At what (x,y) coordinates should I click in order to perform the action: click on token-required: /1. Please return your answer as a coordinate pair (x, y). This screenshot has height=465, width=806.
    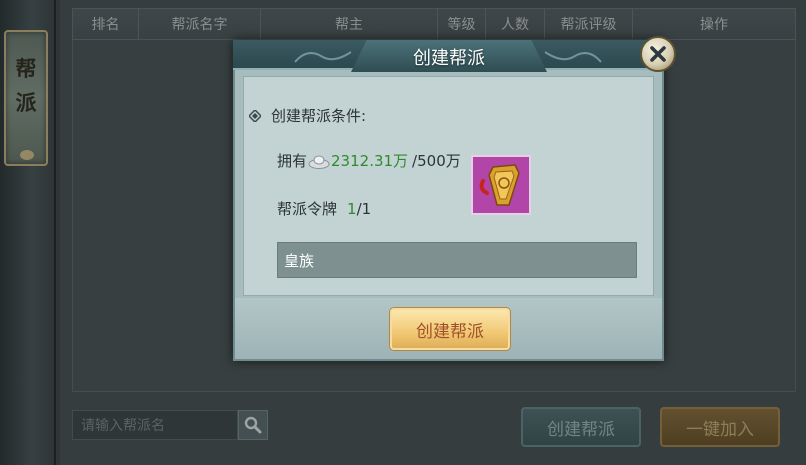
    Looking at the image, I should click on (364, 208).